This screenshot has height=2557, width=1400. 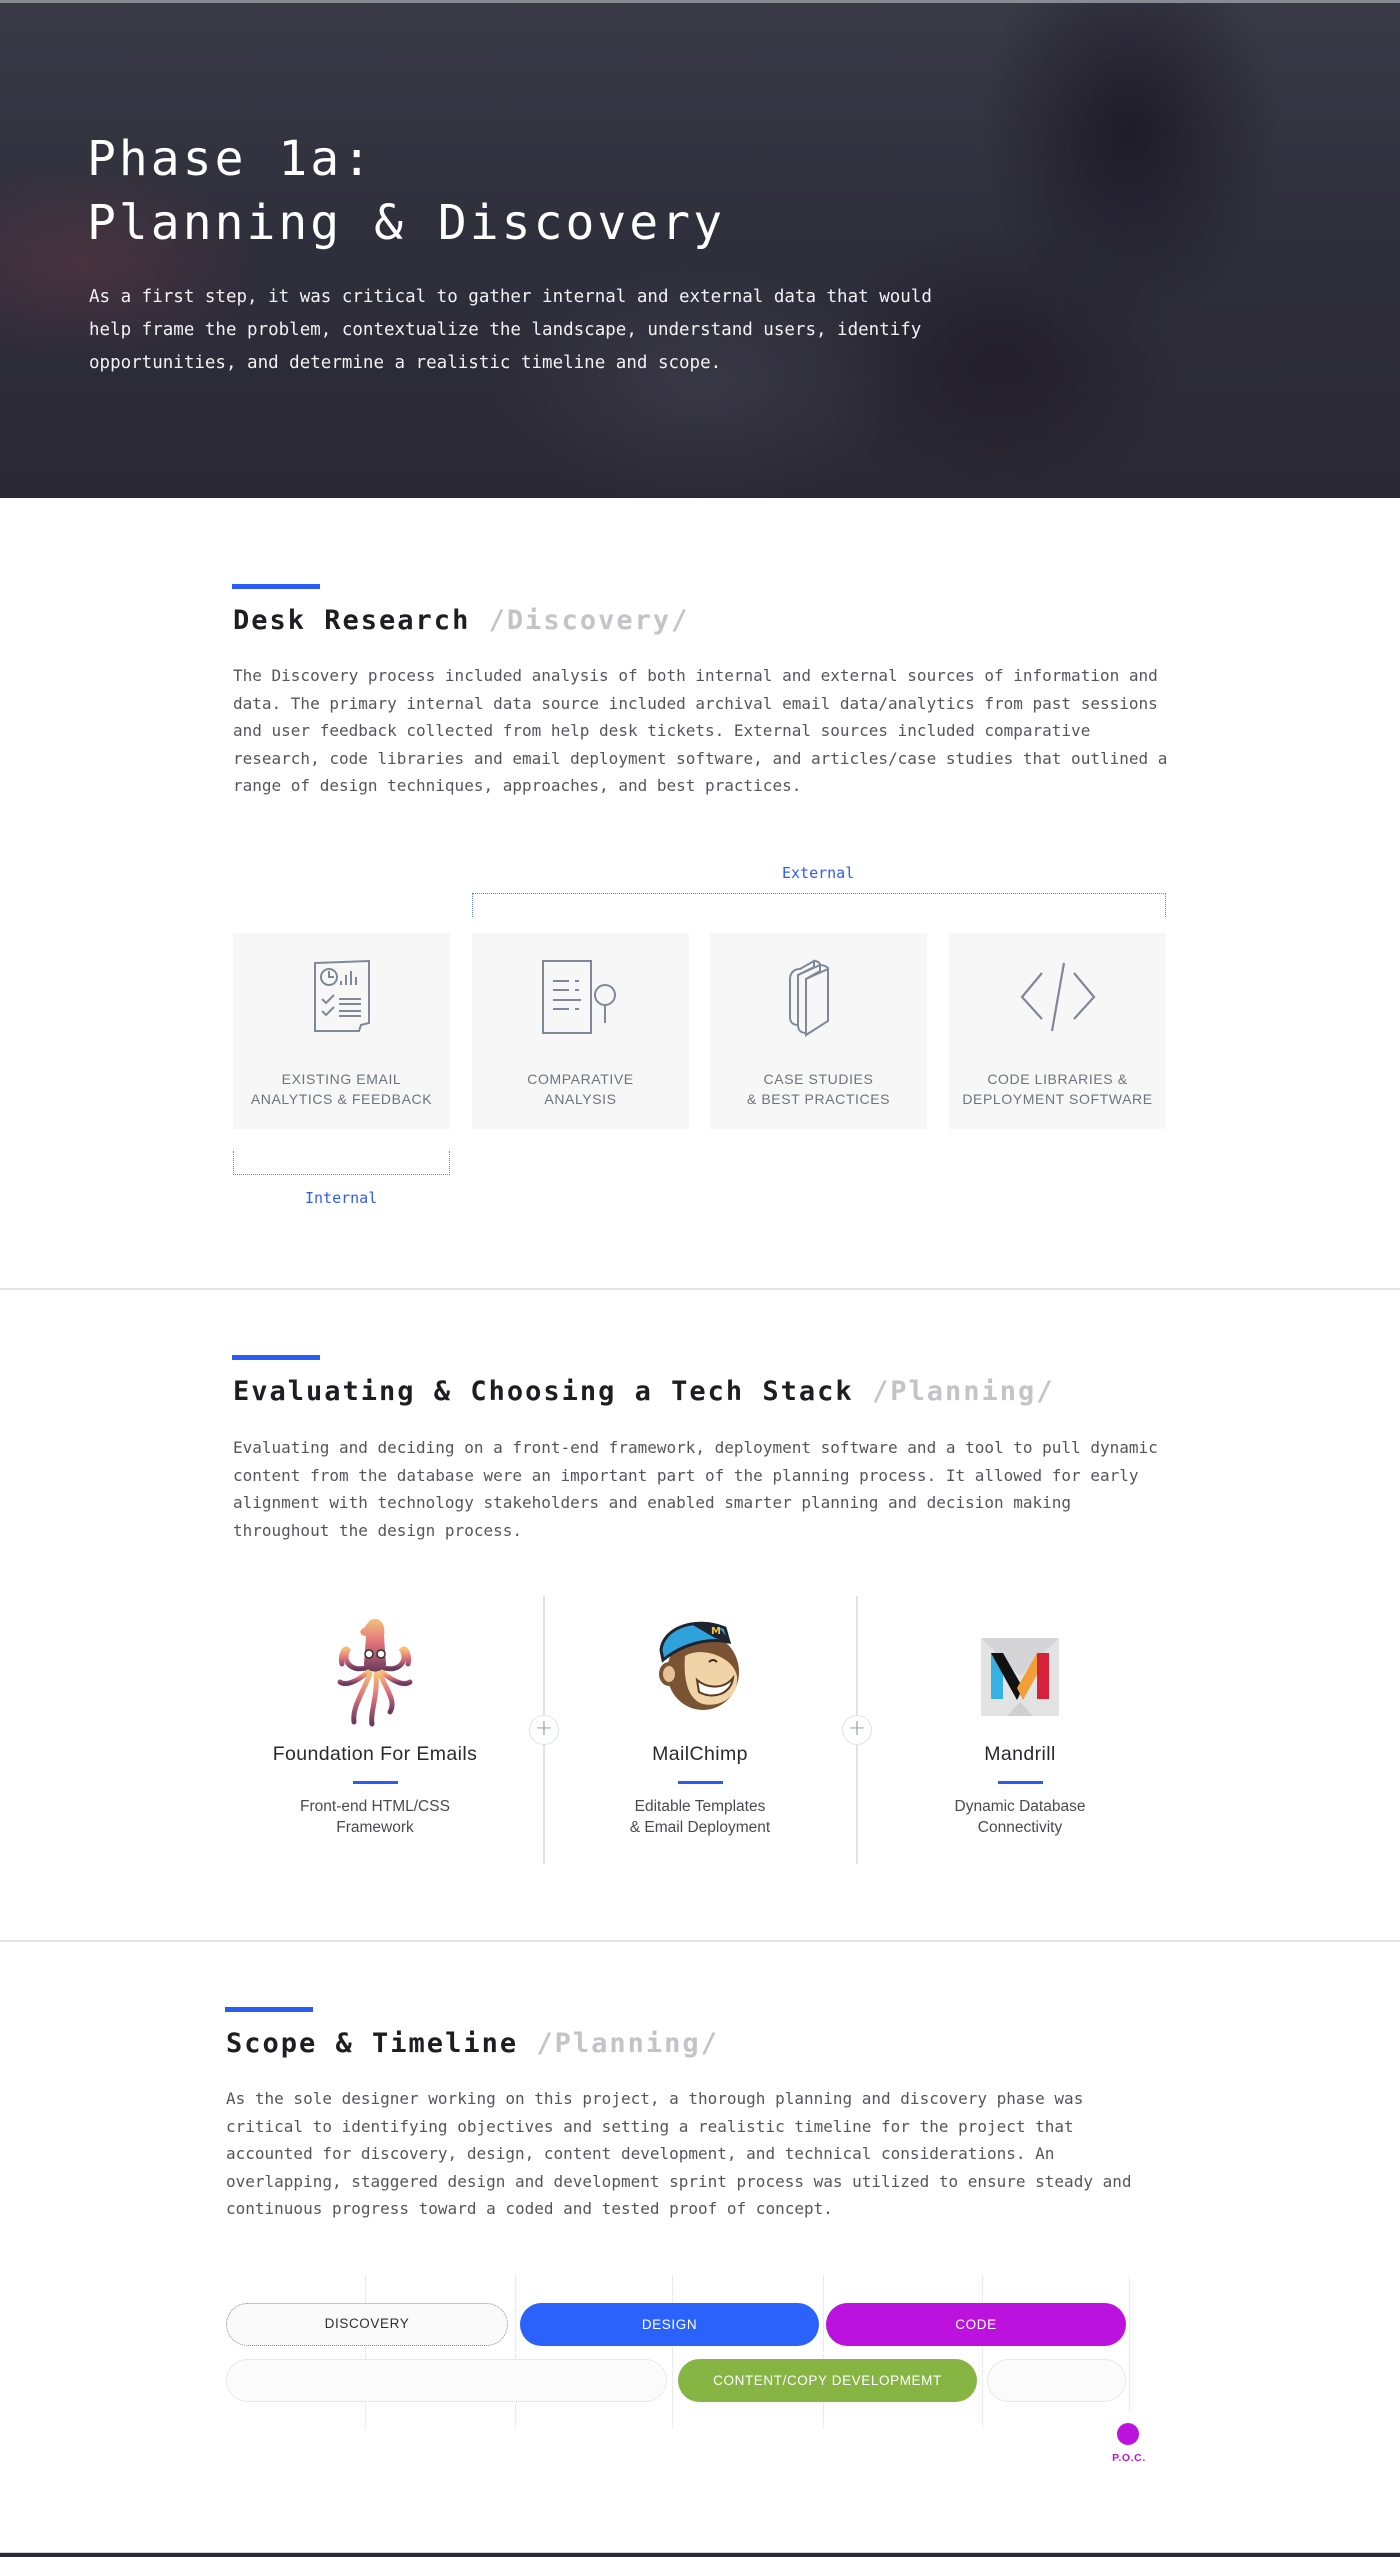 What do you see at coordinates (818, 873) in the screenshot?
I see `external-label: External` at bounding box center [818, 873].